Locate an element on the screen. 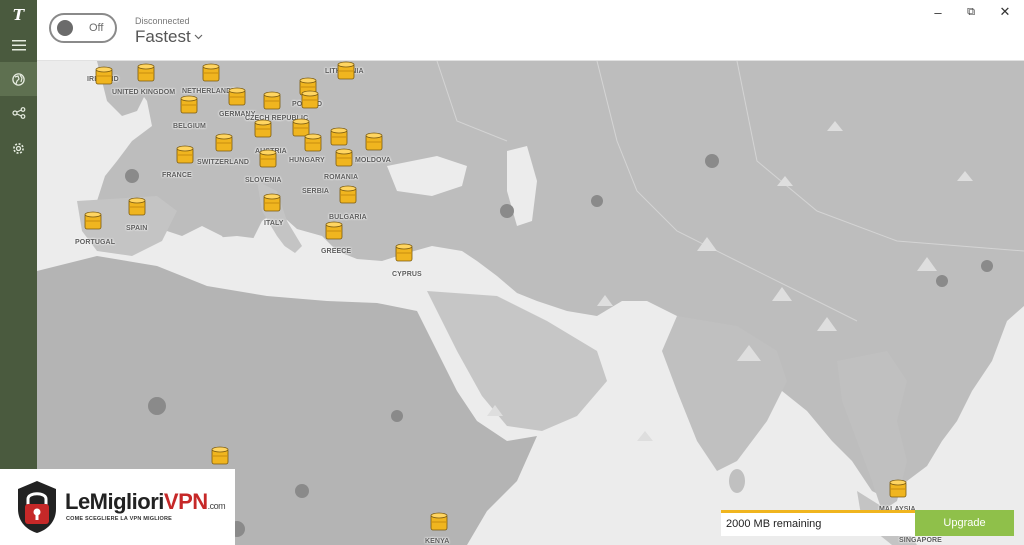 This screenshot has width=1024, height=545. data-remaining-bar: 2000 MB remaining is located at coordinates (818, 523).